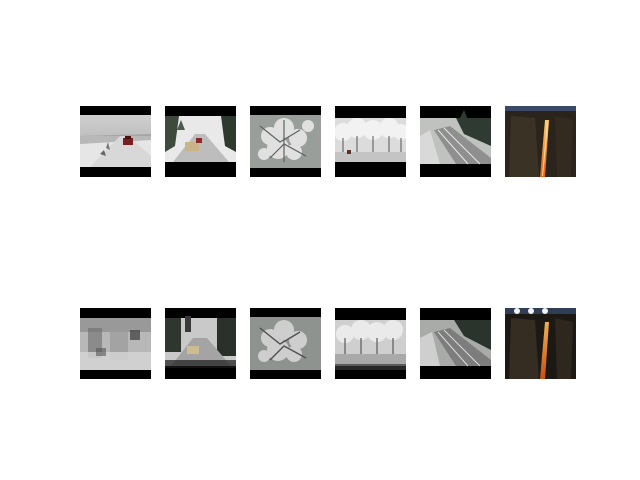 The image size is (640, 480). Describe the element at coordinates (115, 343) in the screenshot. I see `thumbnail-snowy-highway-reconstructed` at that location.